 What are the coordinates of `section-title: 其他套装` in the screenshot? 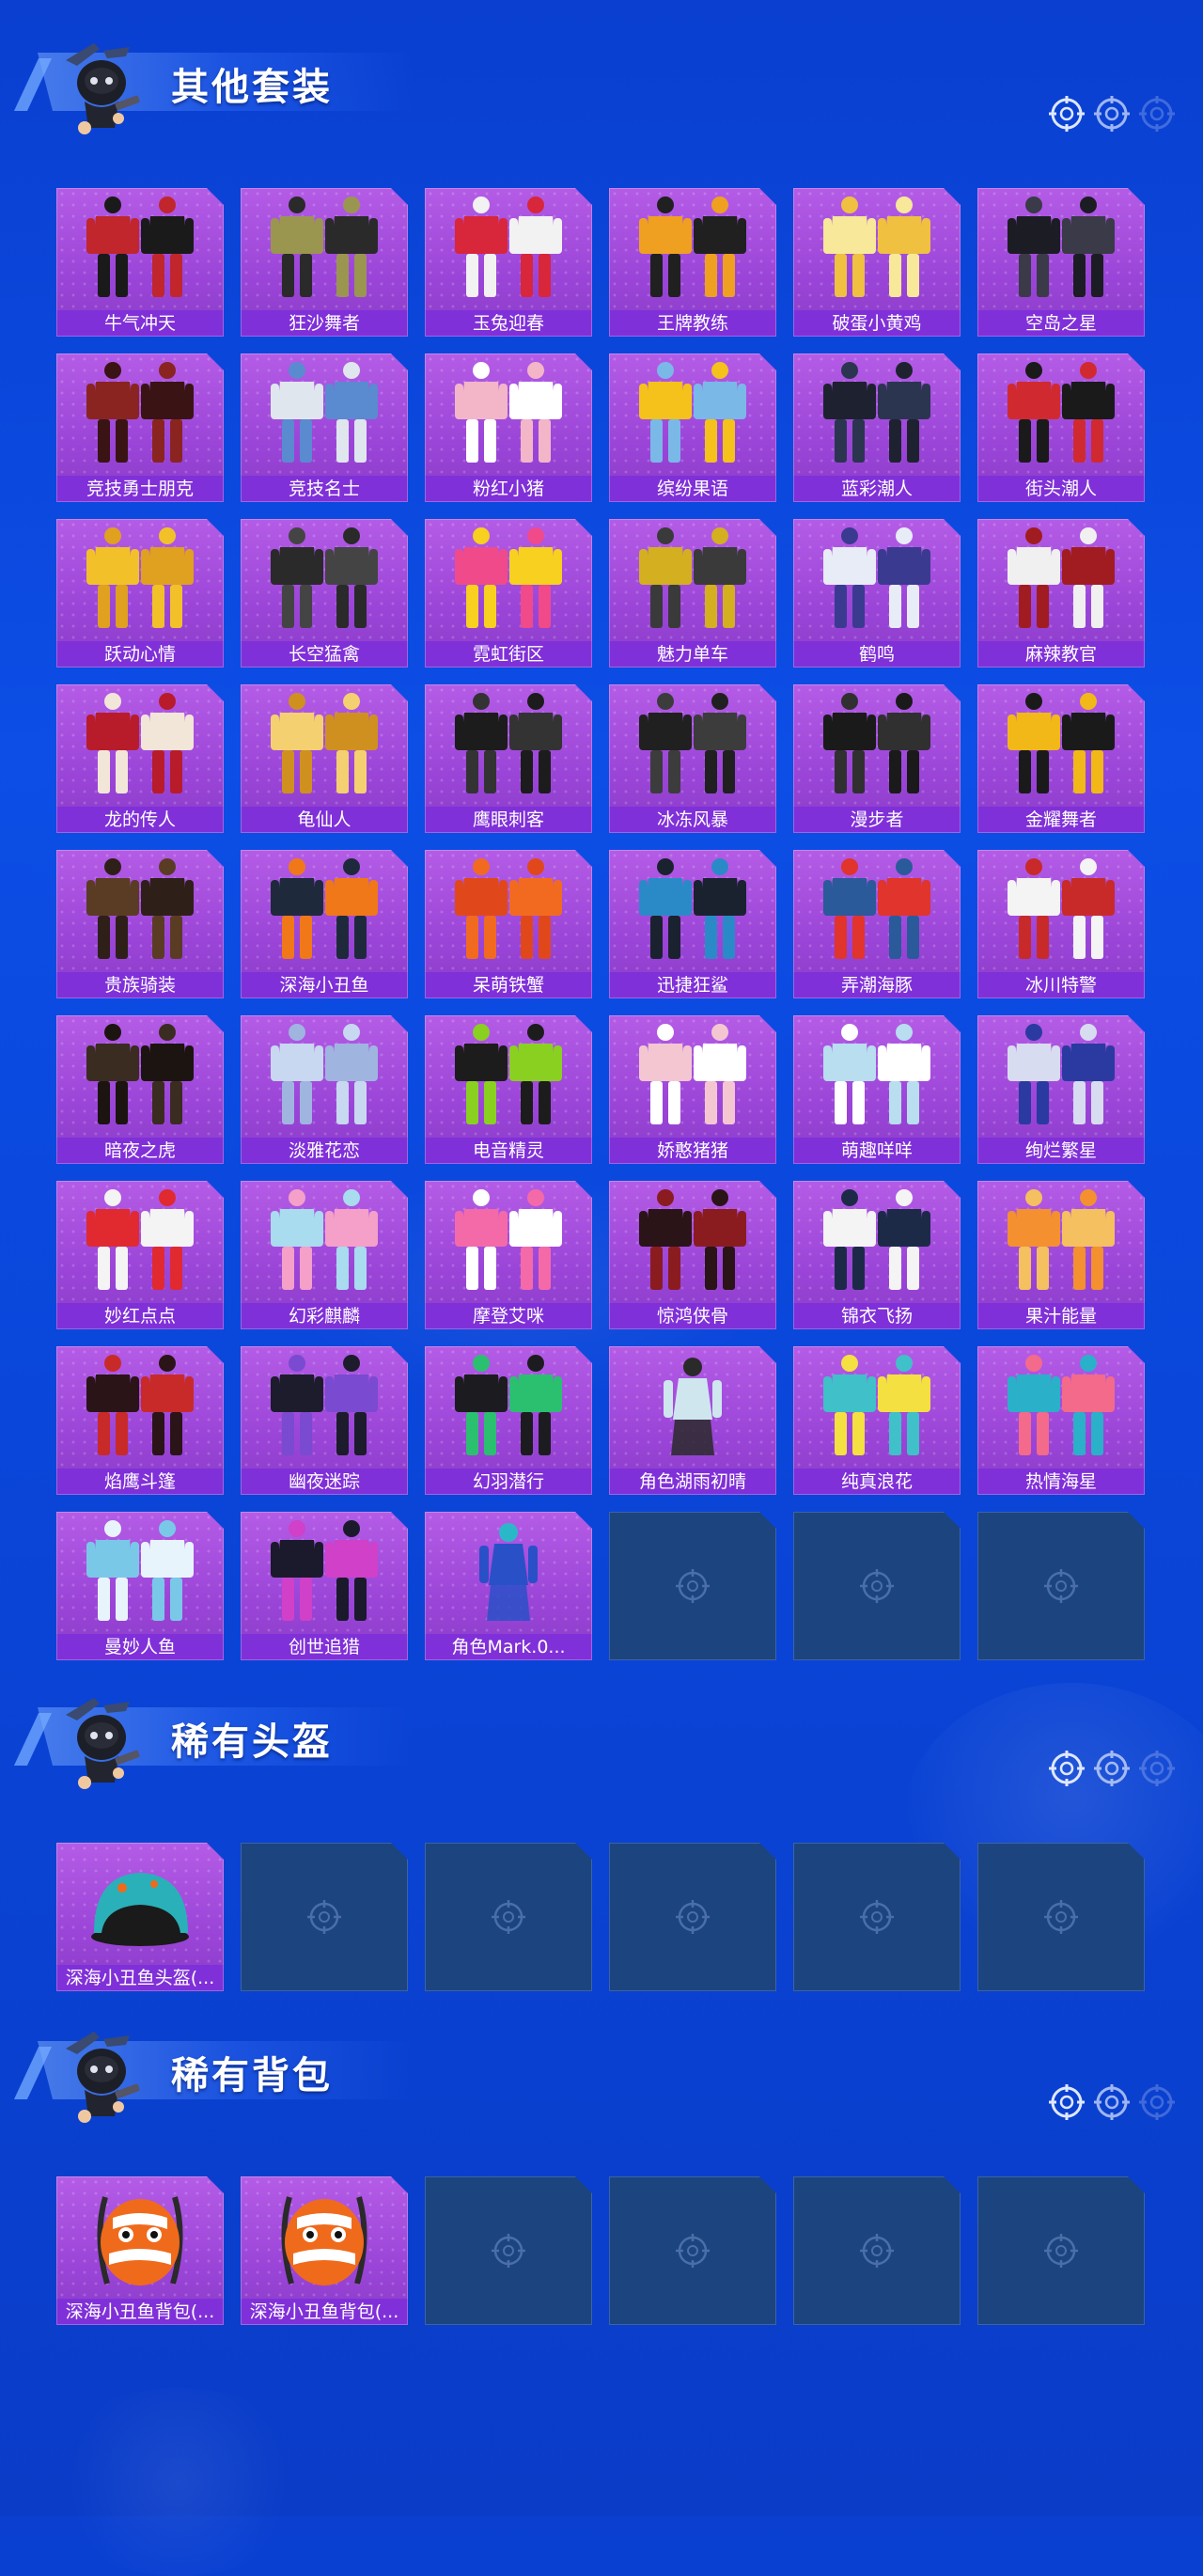 It's located at (252, 87).